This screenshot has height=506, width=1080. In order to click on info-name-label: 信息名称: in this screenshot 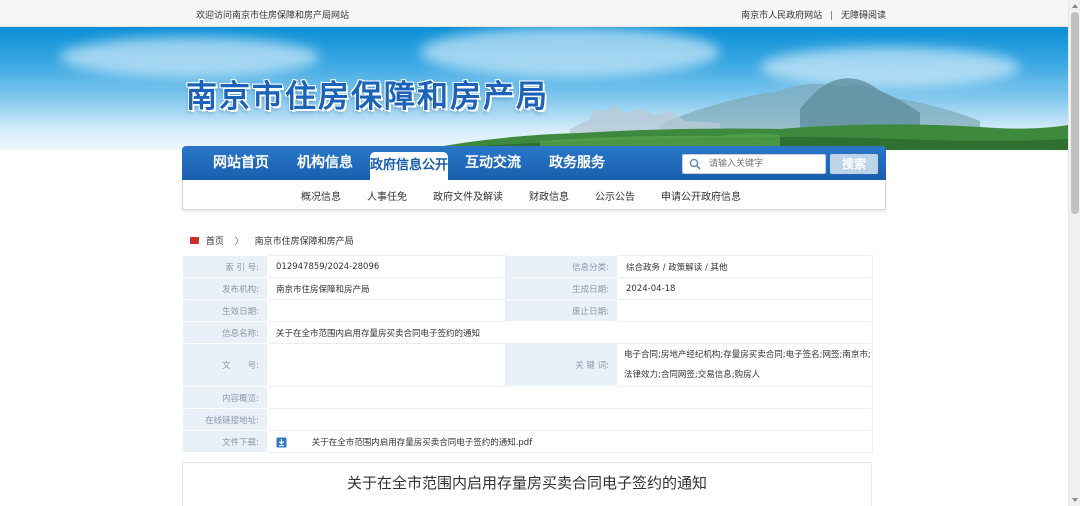, I will do `click(225, 332)`.